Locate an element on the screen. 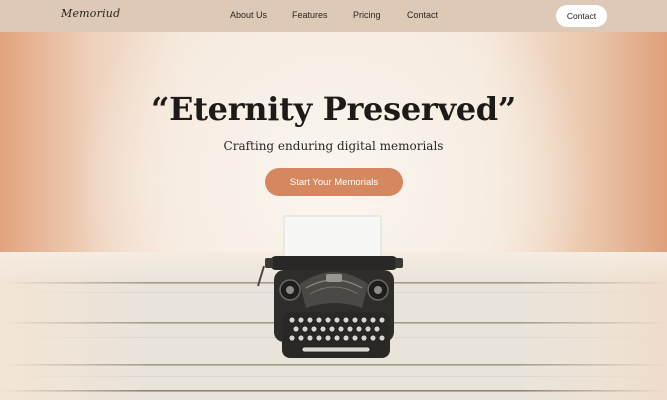 Image resolution: width=667 pixels, height=400 pixels. hero-subtitle: Crafting enduring digital memorials is located at coordinates (333, 146).